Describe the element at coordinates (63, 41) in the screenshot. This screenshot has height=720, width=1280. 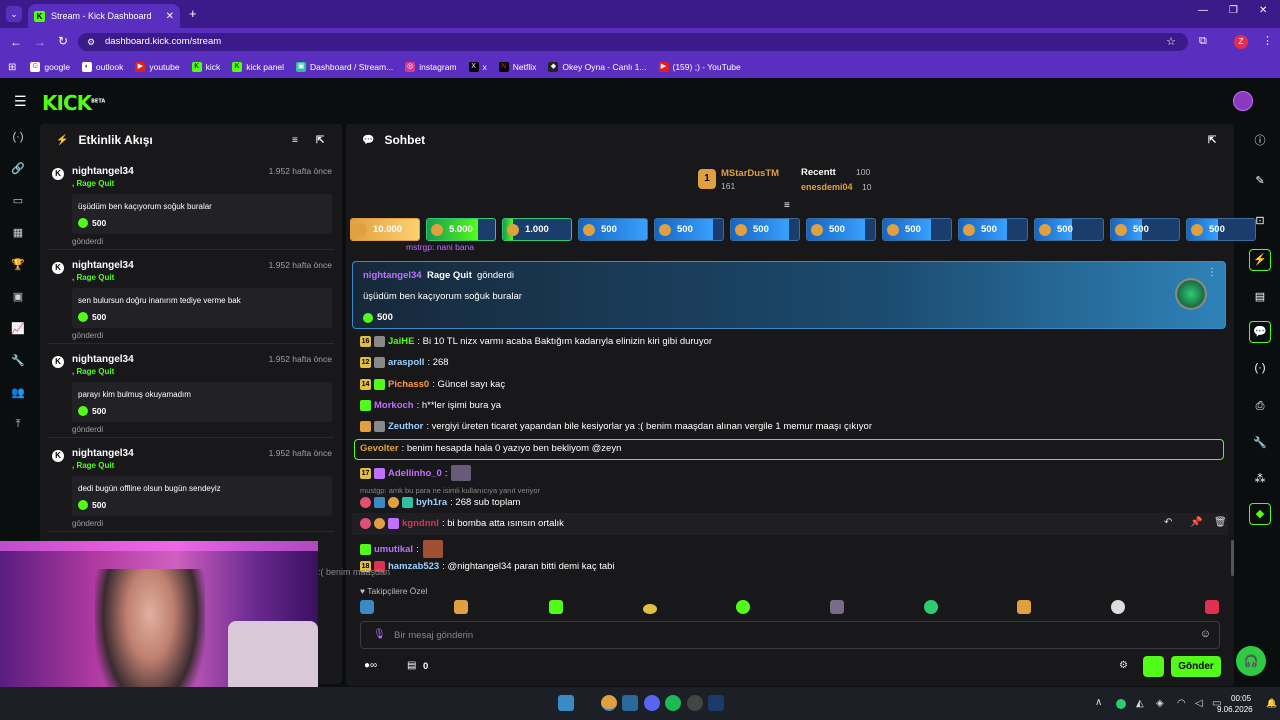
I see `reload-icon: ↻` at that location.